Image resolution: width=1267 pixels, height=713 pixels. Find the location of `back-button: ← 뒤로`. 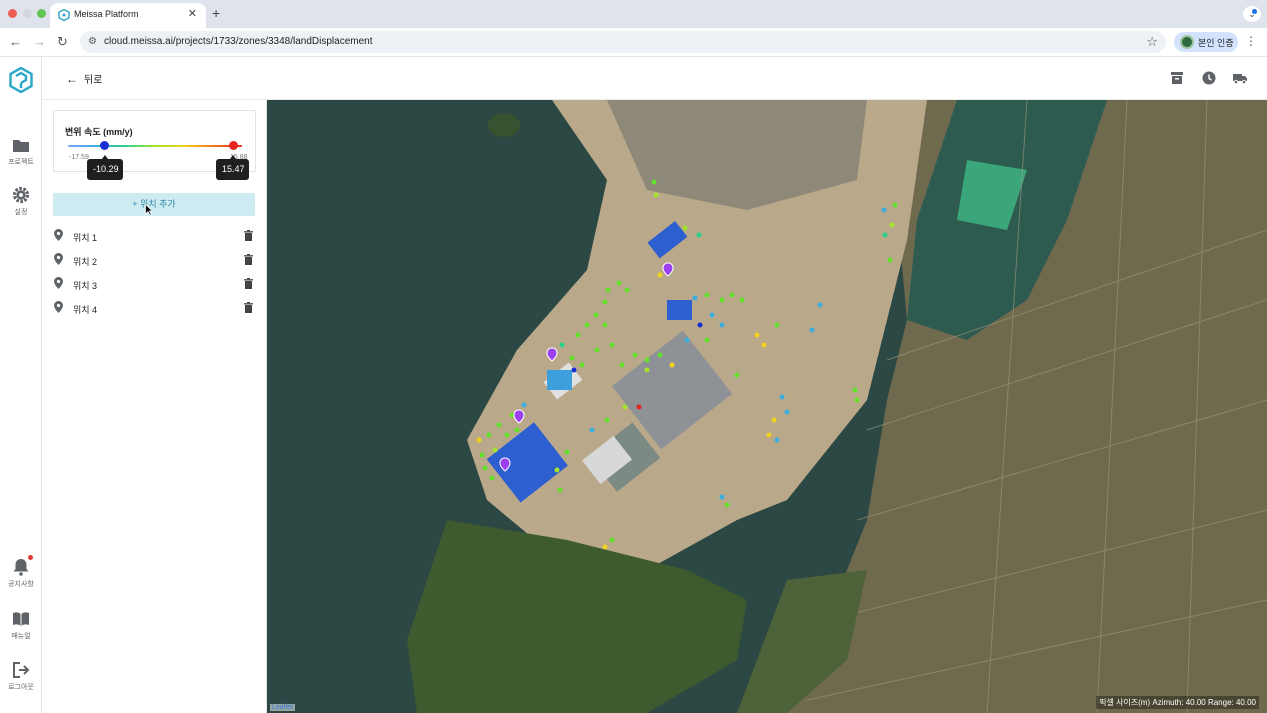

back-button: ← 뒤로 is located at coordinates (84, 79).